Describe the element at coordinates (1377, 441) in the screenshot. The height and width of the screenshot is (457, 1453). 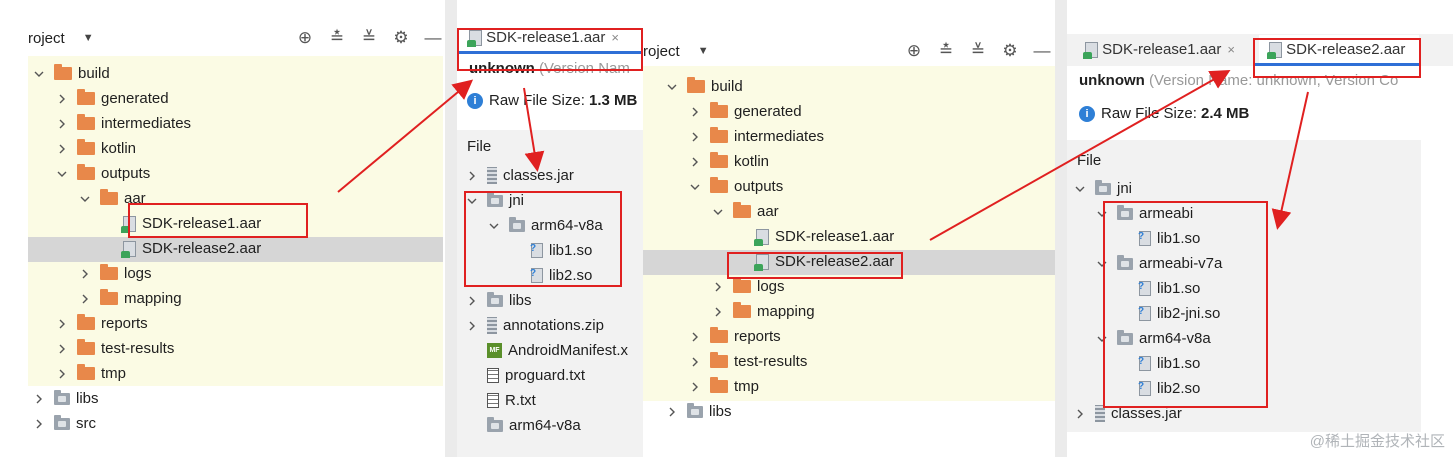
I see `watermark: @稀土掘金技术社区` at that location.